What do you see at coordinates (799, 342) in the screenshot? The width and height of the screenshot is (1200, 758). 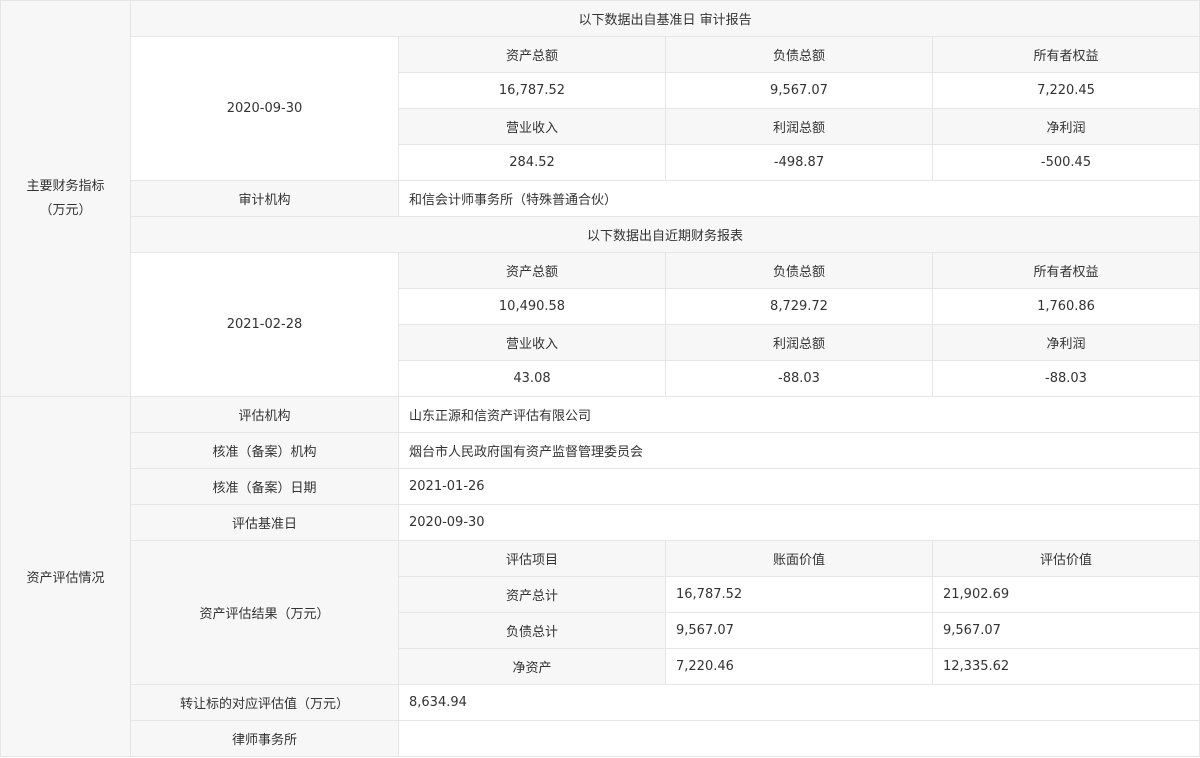 I see `recent-header-total-profit: 利润总额` at bounding box center [799, 342].